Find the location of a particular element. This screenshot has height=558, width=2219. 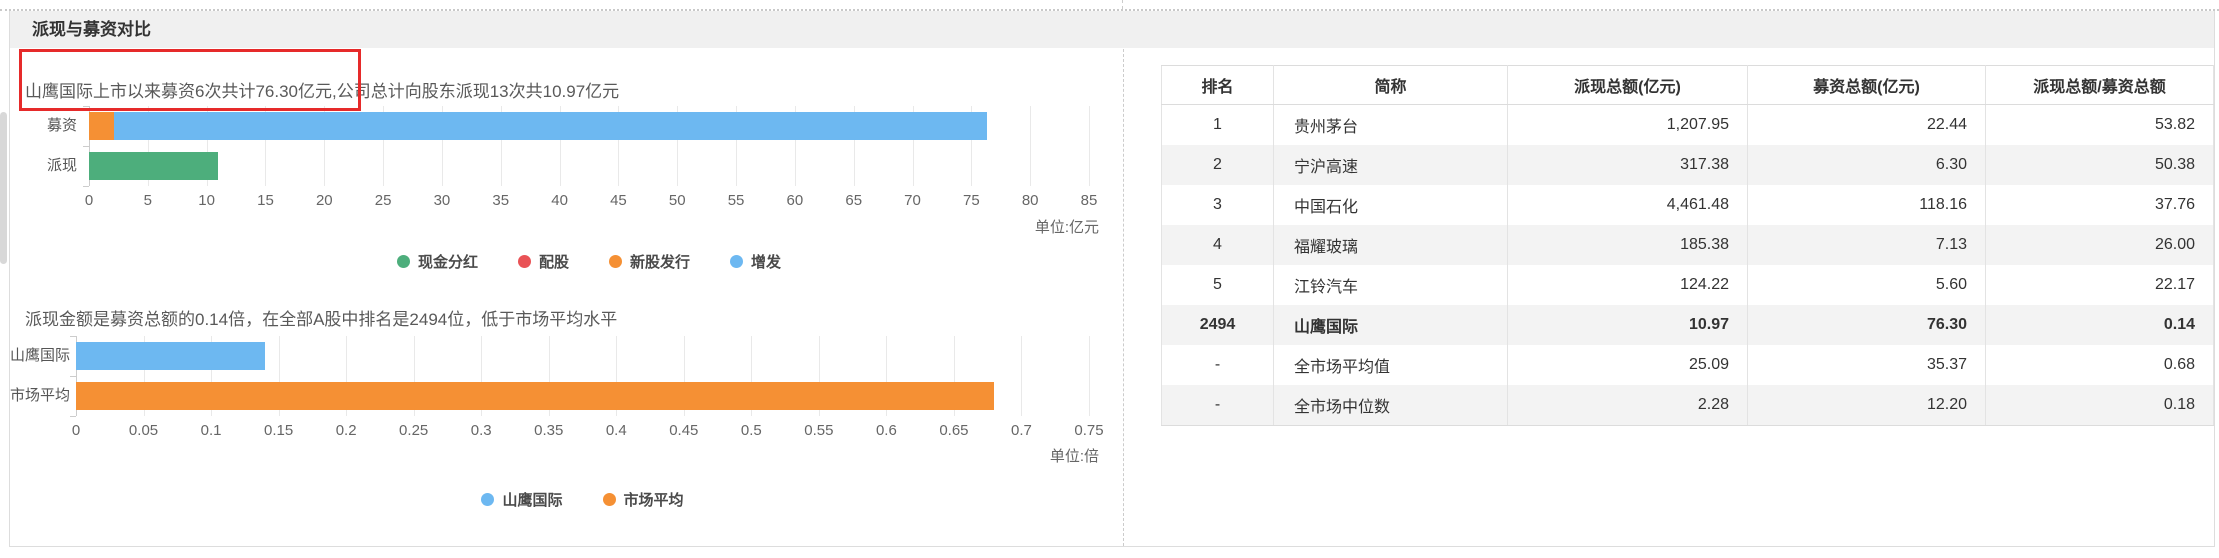

category-label: 山鹰国际 is located at coordinates (40, 355).